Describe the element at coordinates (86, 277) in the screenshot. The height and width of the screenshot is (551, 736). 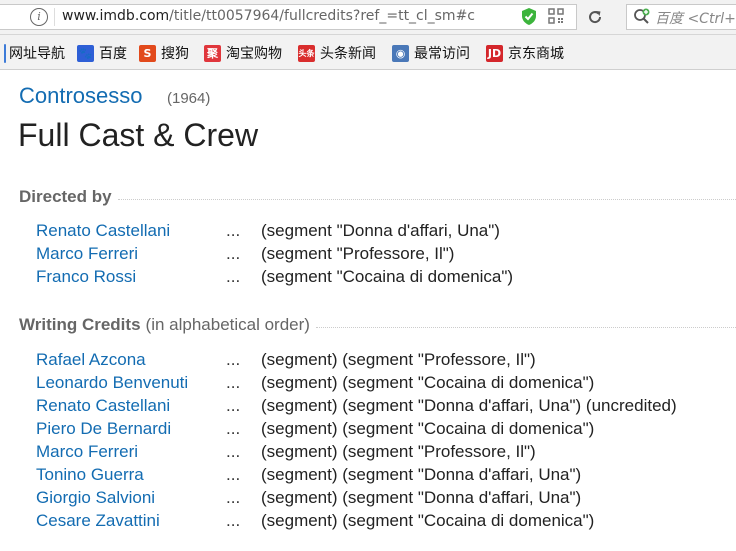
I see `person-link: Franco Rossi` at that location.